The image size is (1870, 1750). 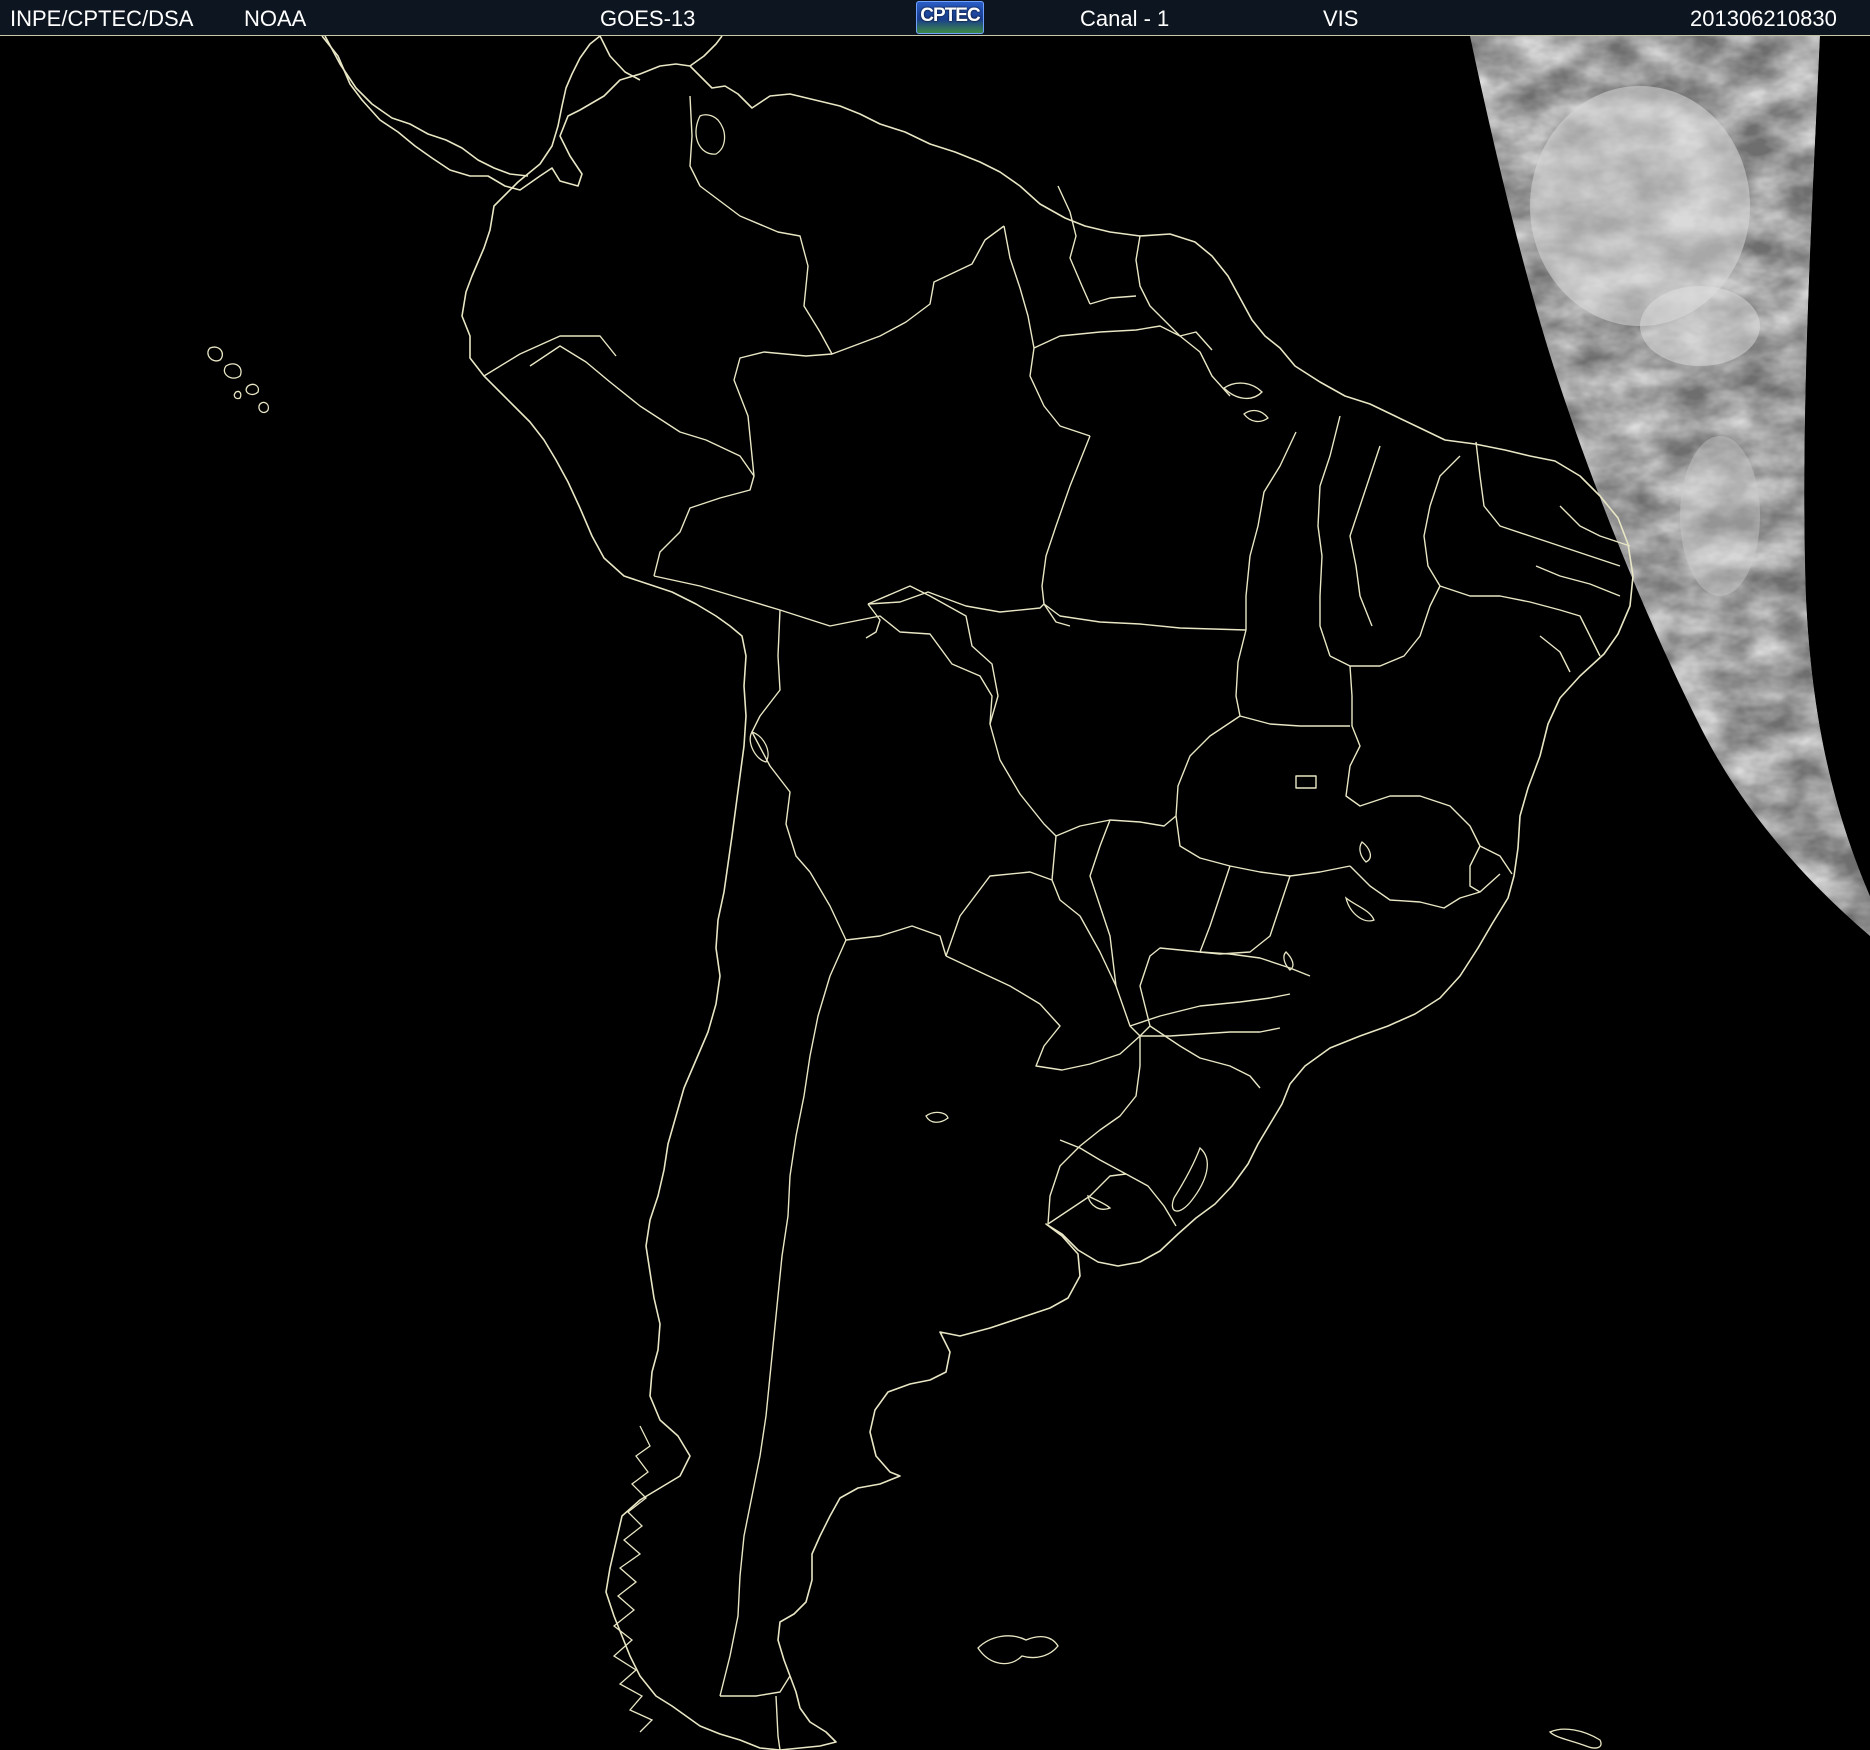 I want to click on south-georgia-island, so click(x=1575, y=1738).